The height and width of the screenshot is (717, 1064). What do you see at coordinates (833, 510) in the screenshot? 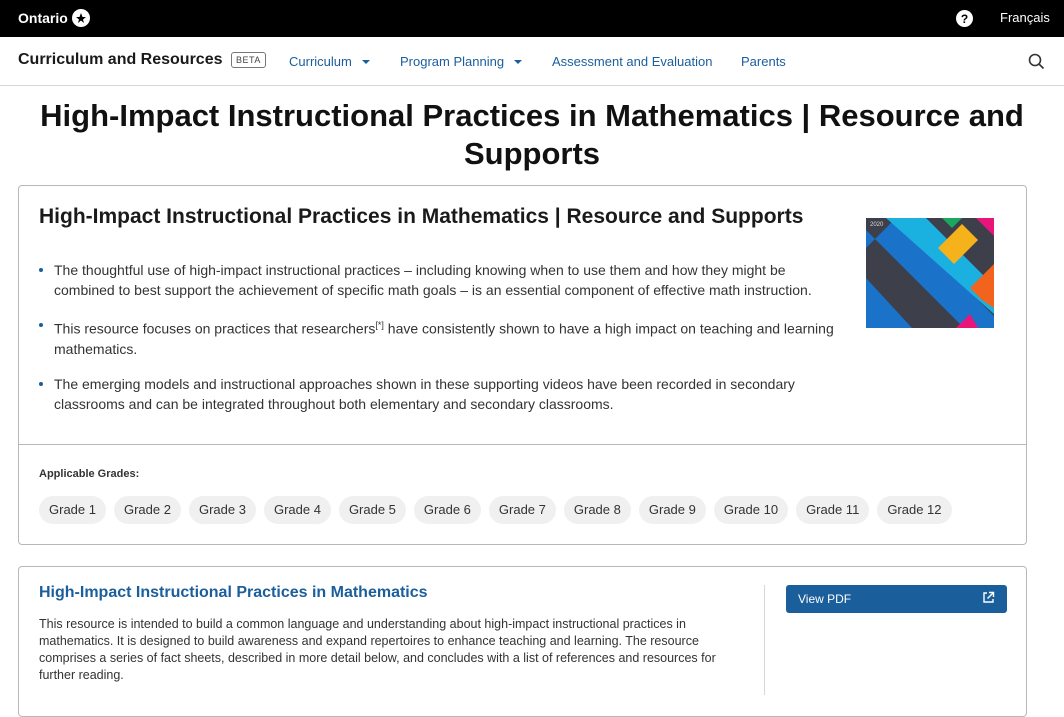
I see `grade-tag: Grade 11` at bounding box center [833, 510].